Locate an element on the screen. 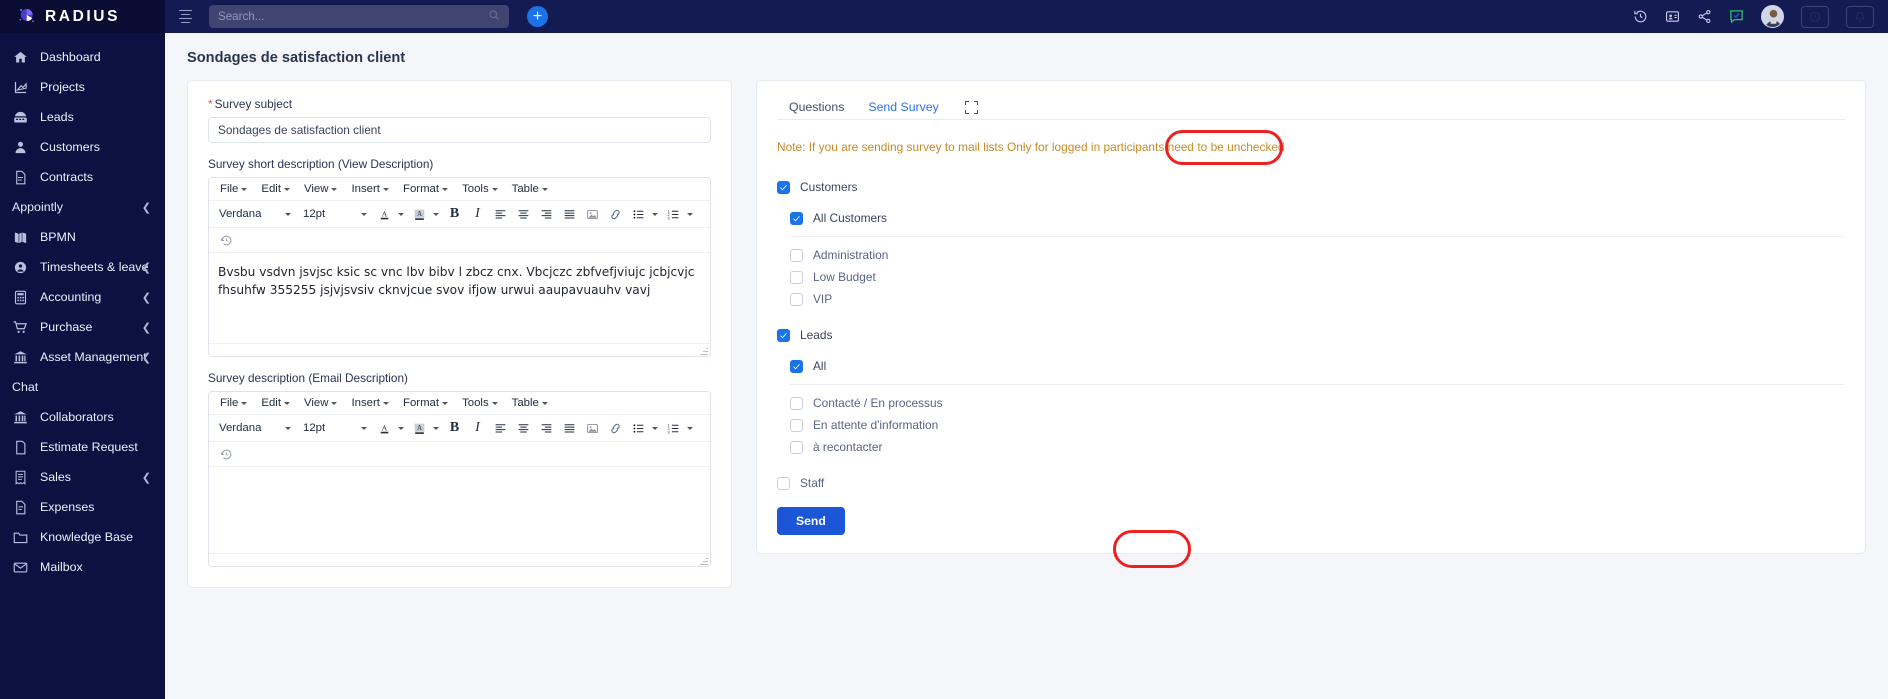 The image size is (1888, 699). bold-icon: B is located at coordinates (454, 214).